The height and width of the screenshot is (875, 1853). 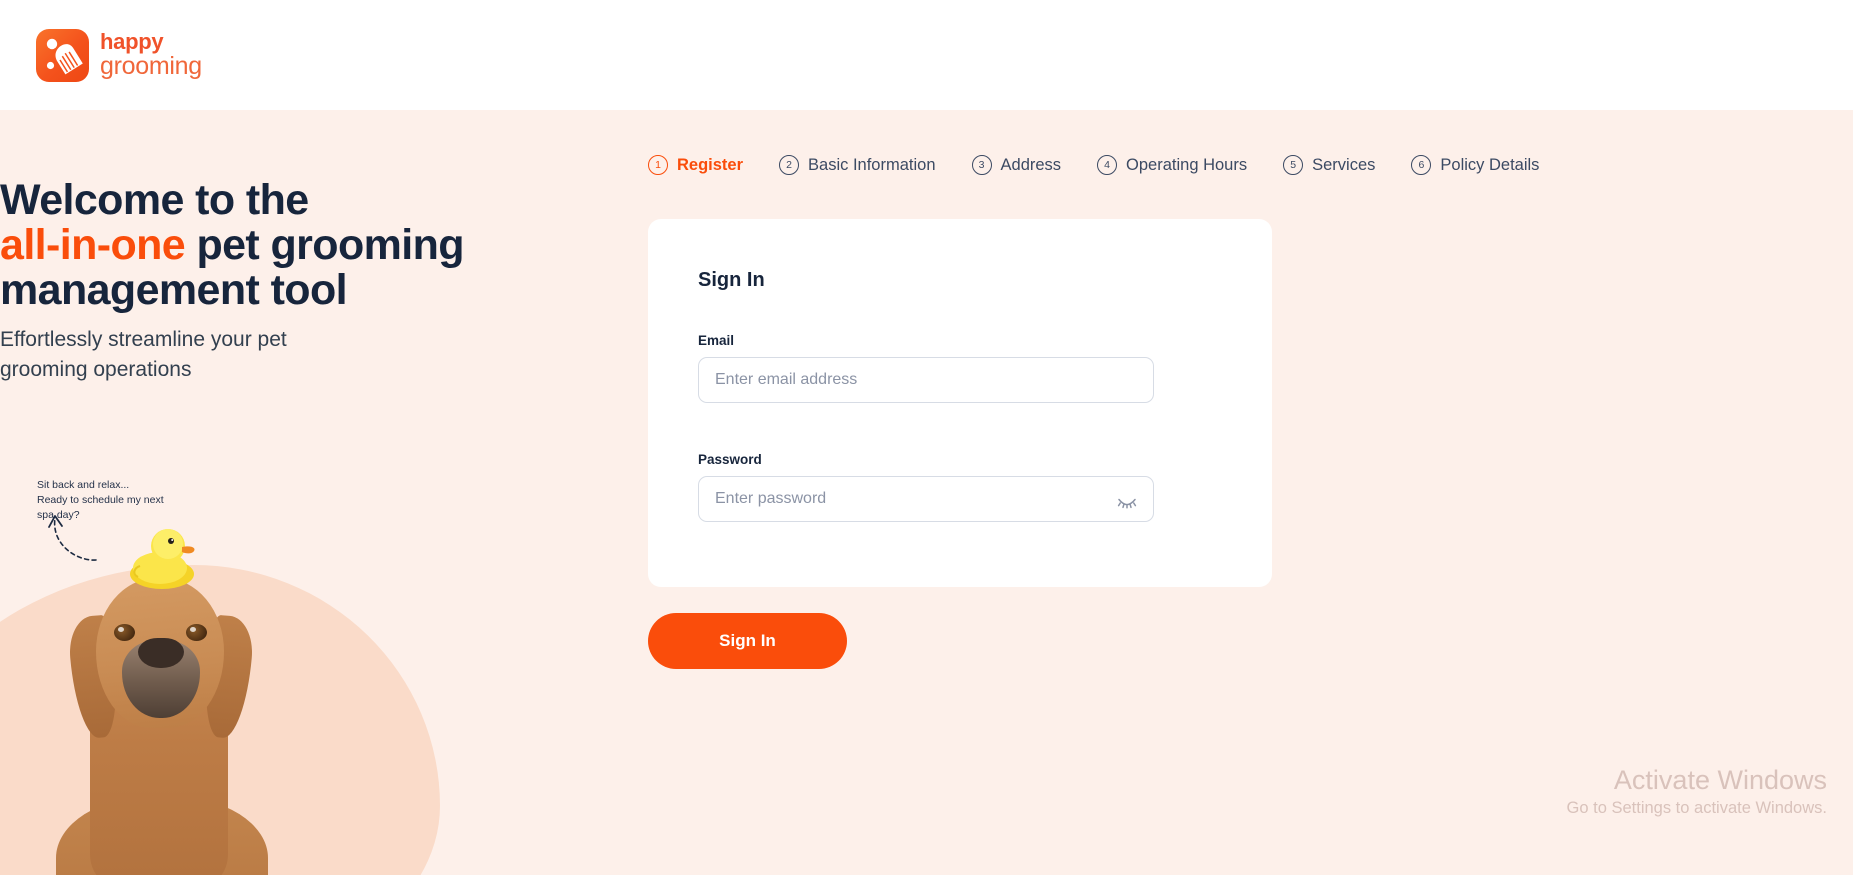 What do you see at coordinates (1107, 165) in the screenshot?
I see `step-number-4: 4` at bounding box center [1107, 165].